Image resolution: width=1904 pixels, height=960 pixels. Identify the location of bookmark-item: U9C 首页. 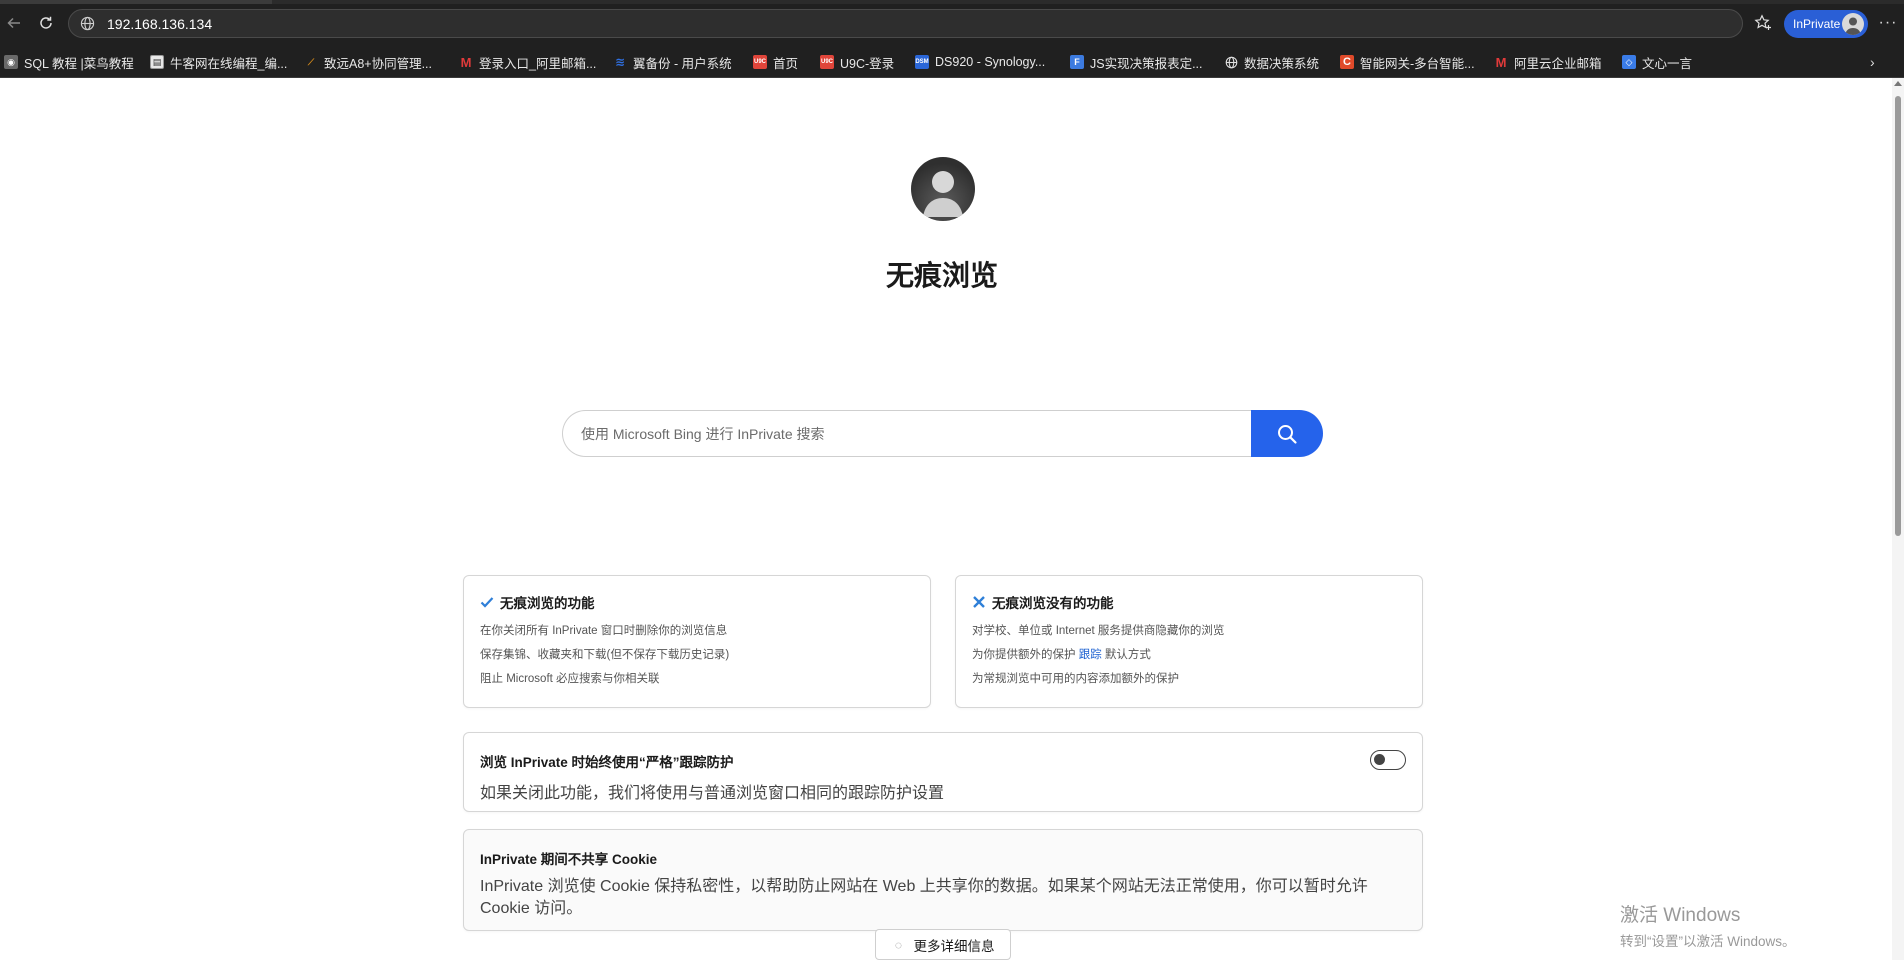
(775, 62).